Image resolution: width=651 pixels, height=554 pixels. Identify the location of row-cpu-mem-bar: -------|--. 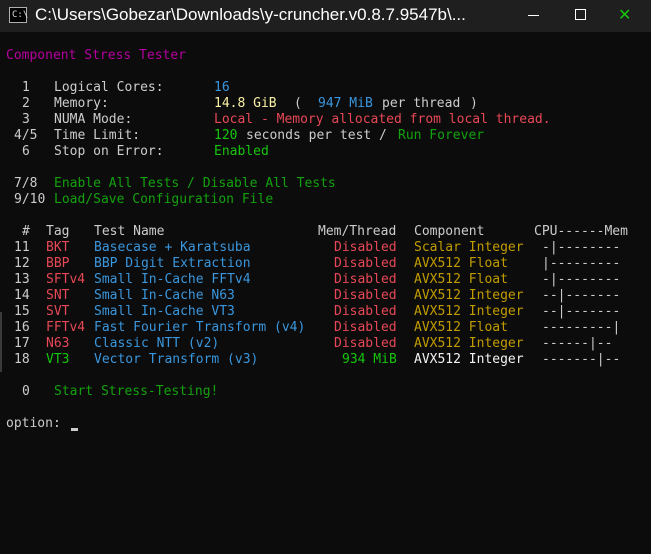
(581, 359).